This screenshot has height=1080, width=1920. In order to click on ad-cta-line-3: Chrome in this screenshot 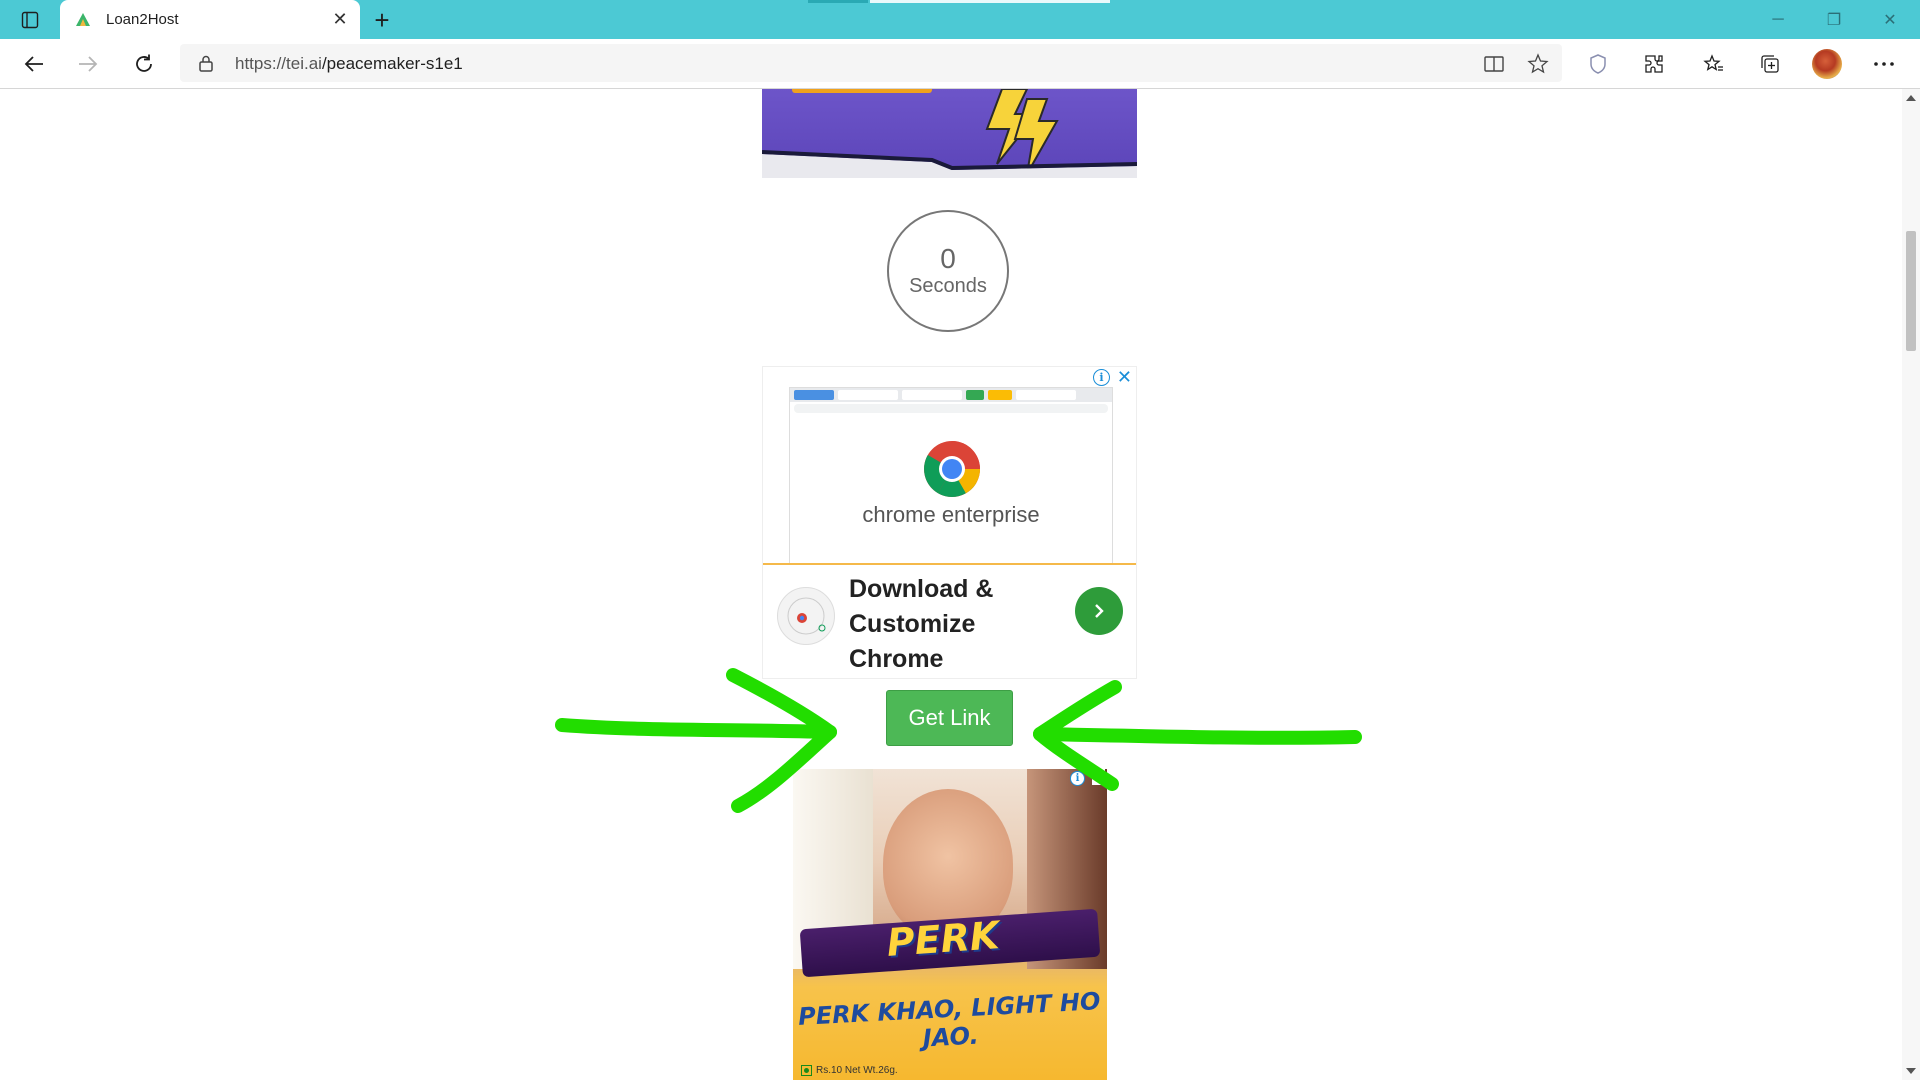, I will do `click(896, 659)`.